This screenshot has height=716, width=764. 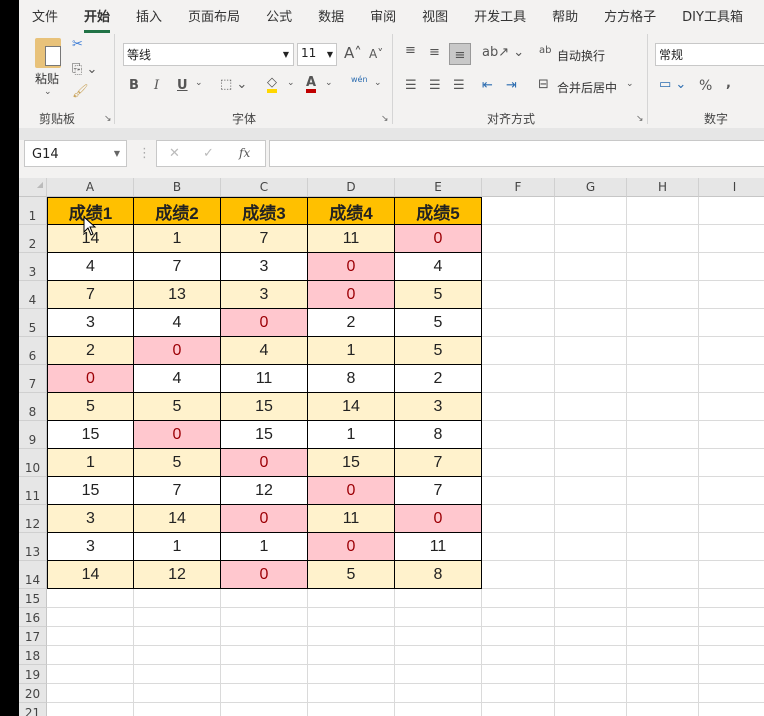 What do you see at coordinates (47, 78) in the screenshot?
I see `paste-button: 粘贴` at bounding box center [47, 78].